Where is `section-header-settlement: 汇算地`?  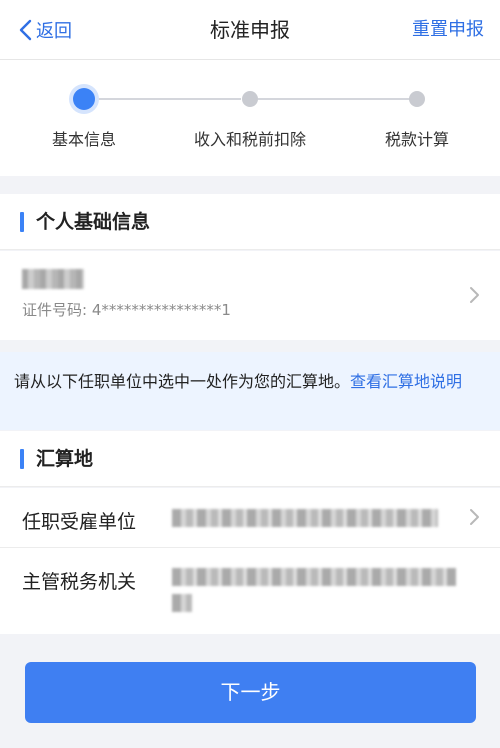
section-header-settlement: 汇算地 is located at coordinates (250, 459).